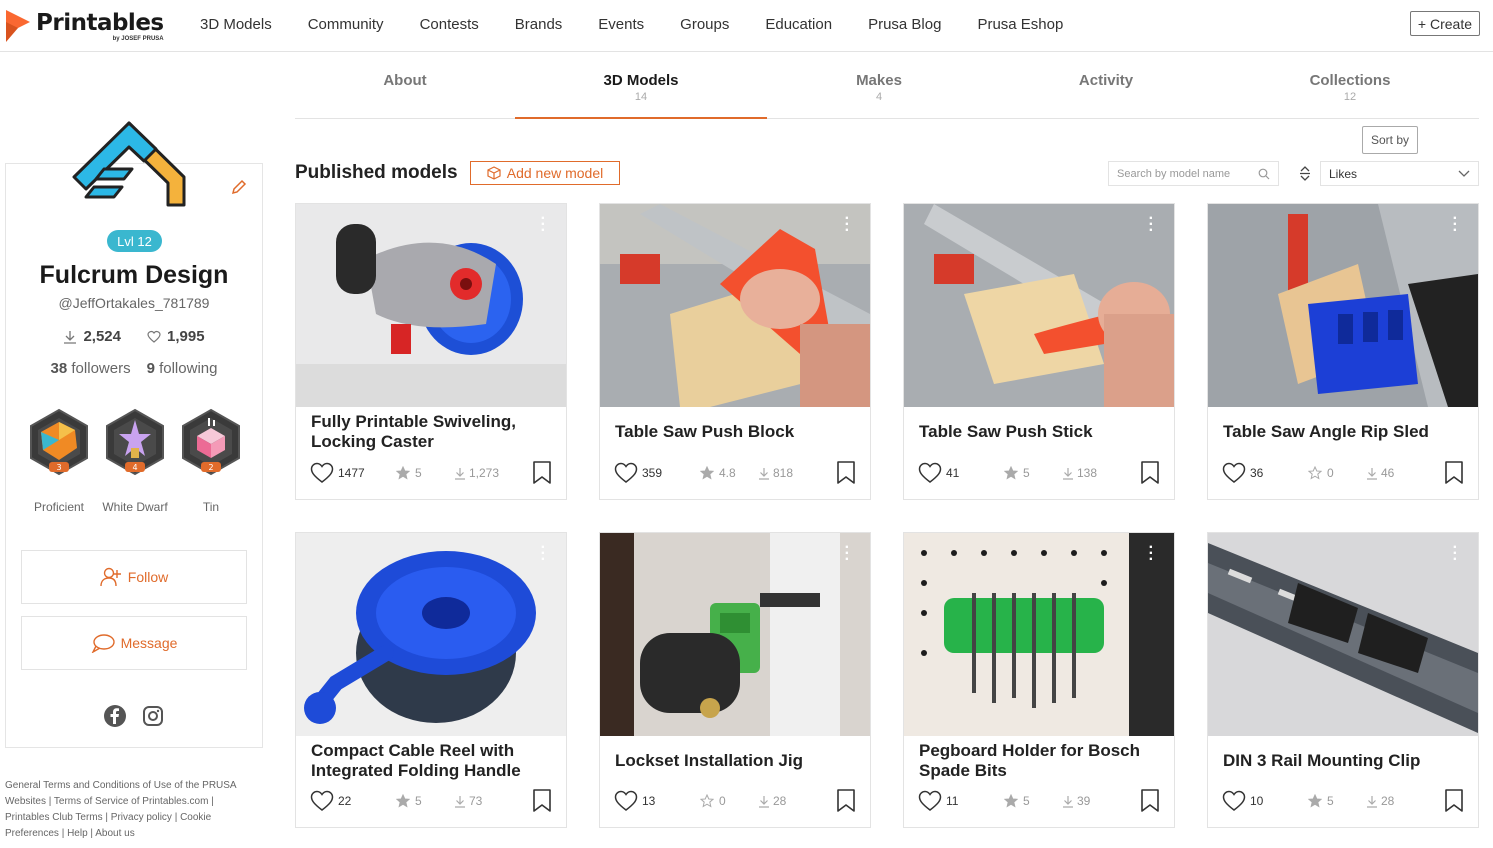 Image resolution: width=1493 pixels, height=848 pixels. I want to click on tab-3d-models: 3D Models 14, so click(641, 95).